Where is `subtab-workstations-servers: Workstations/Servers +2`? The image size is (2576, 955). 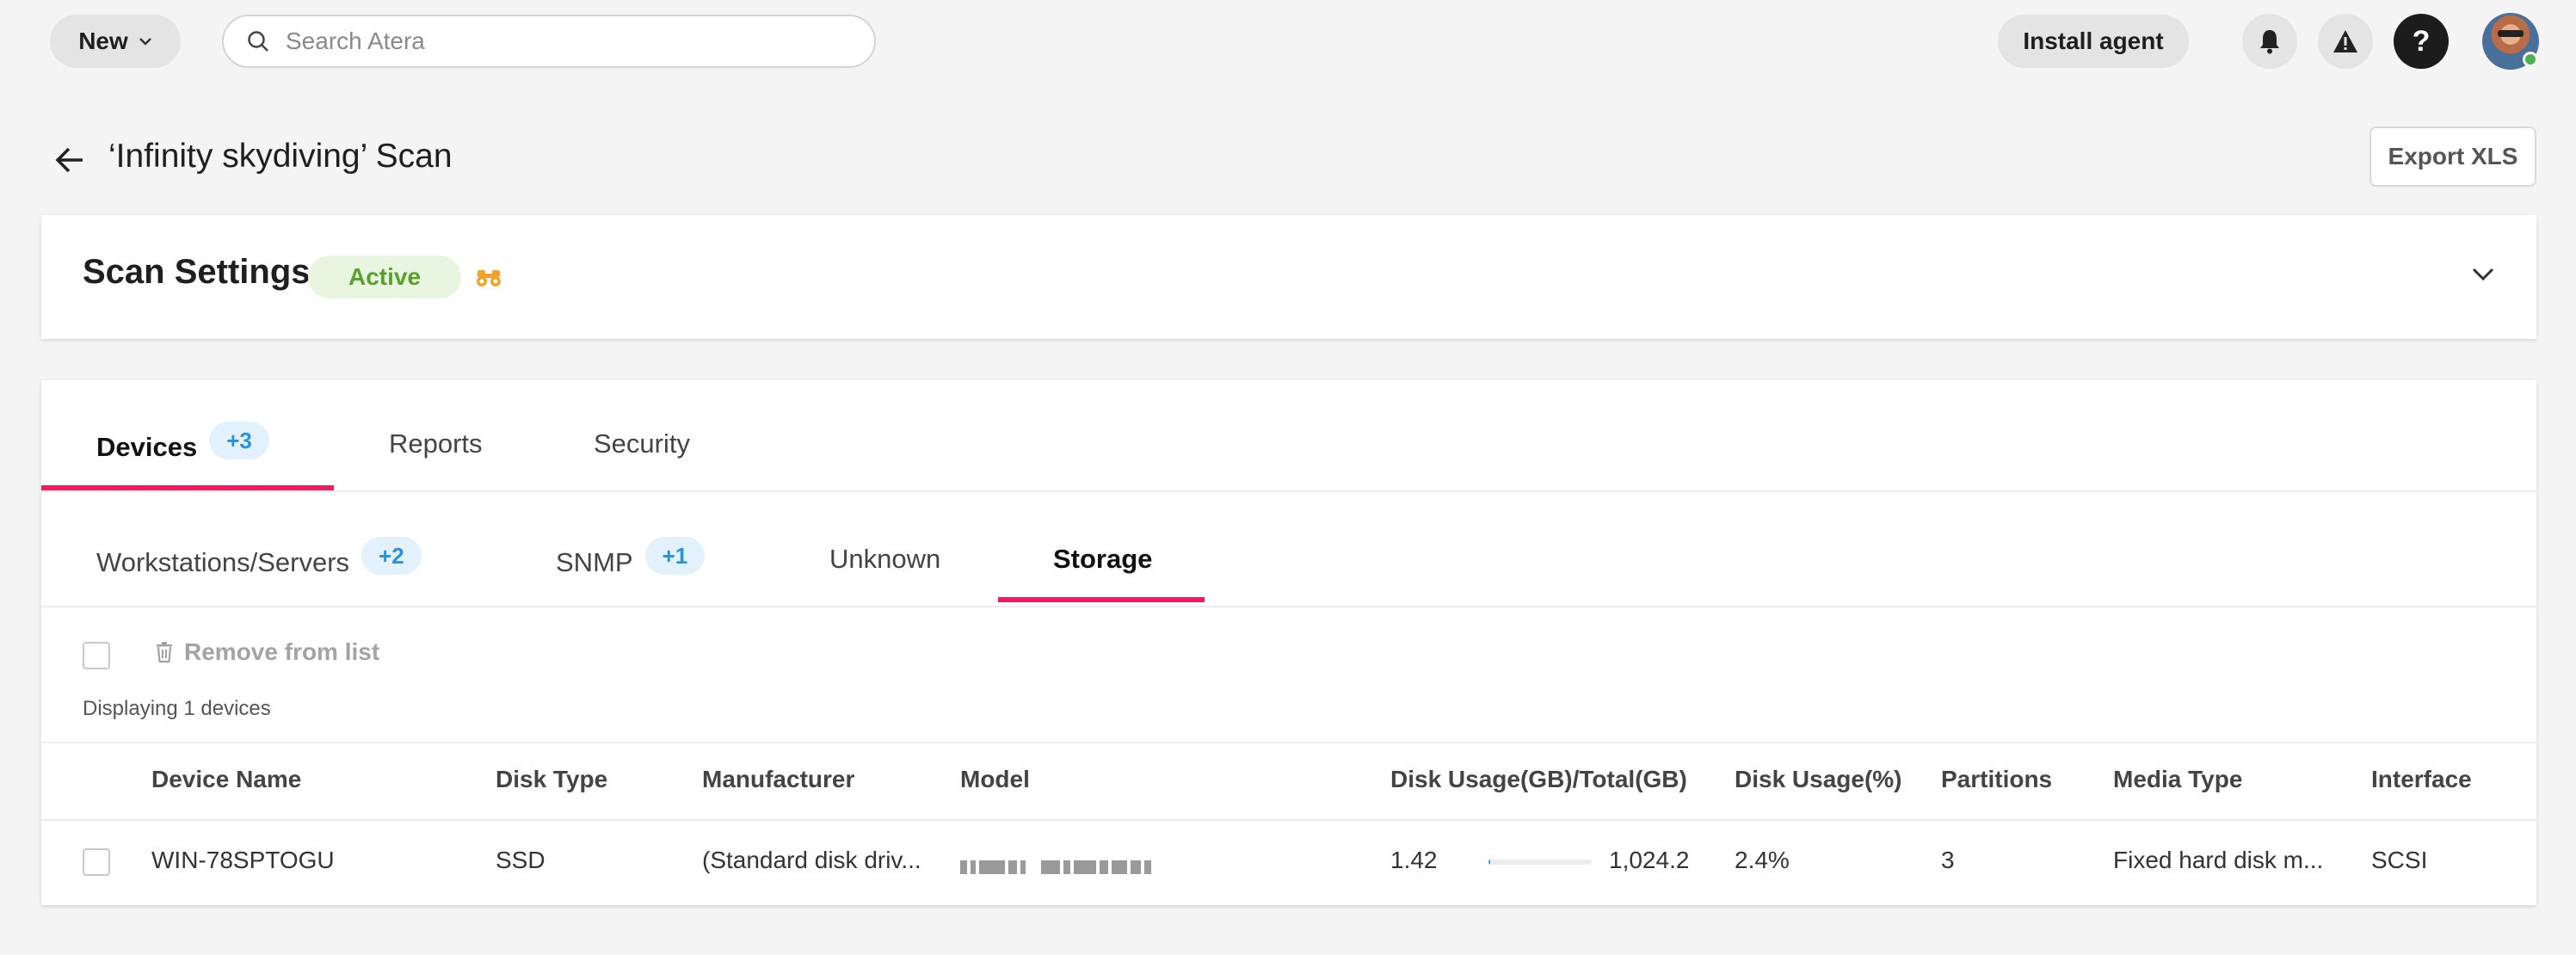 subtab-workstations-servers: Workstations/Servers +2 is located at coordinates (259, 559).